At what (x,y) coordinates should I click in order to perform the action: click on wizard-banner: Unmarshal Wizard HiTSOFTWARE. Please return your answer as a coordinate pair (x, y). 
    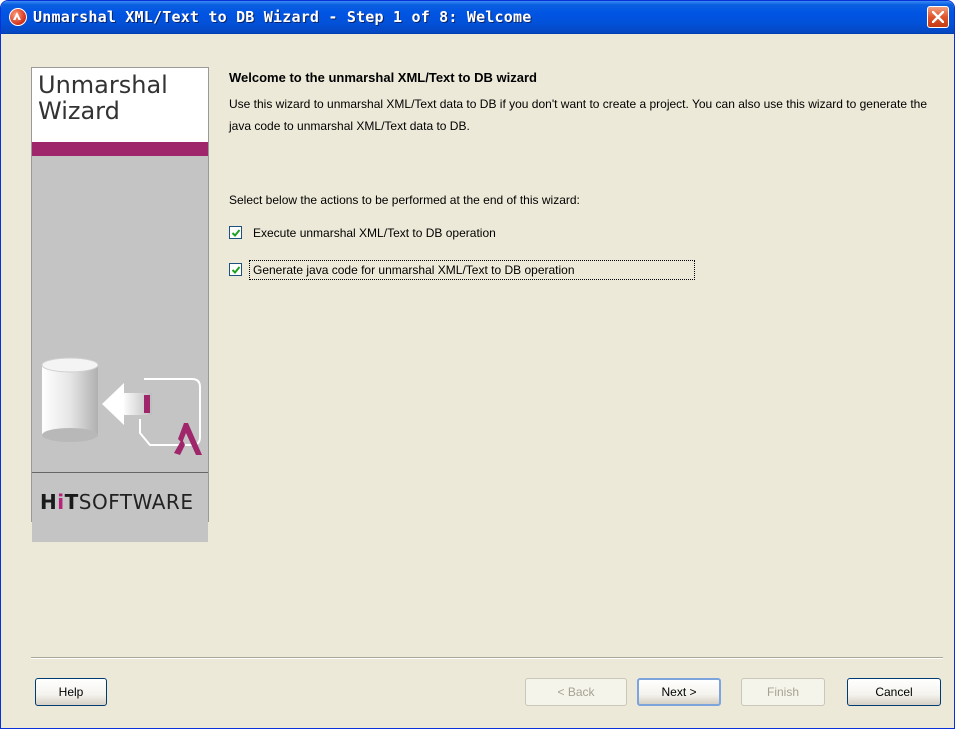
    Looking at the image, I should click on (120, 304).